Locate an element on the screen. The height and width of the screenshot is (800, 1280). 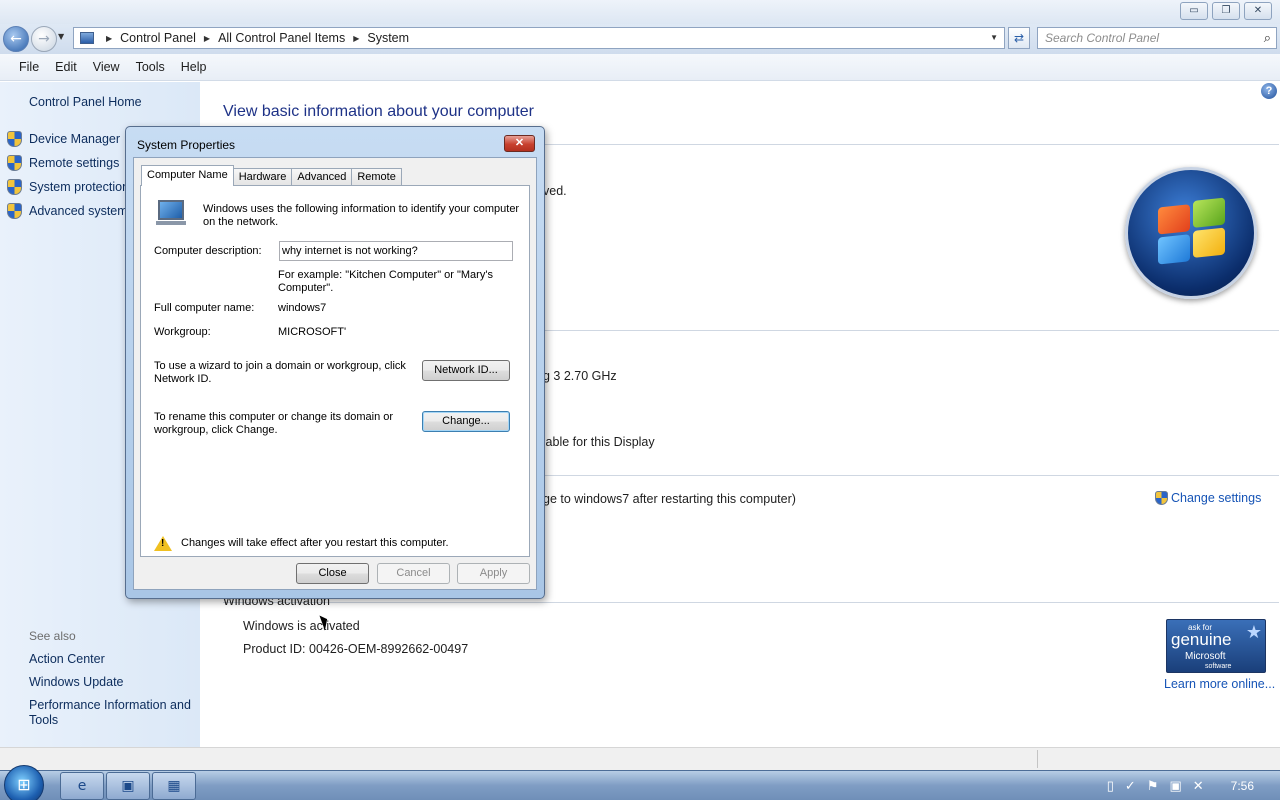
dialog-title: System Properties is located at coordinates (186, 145).